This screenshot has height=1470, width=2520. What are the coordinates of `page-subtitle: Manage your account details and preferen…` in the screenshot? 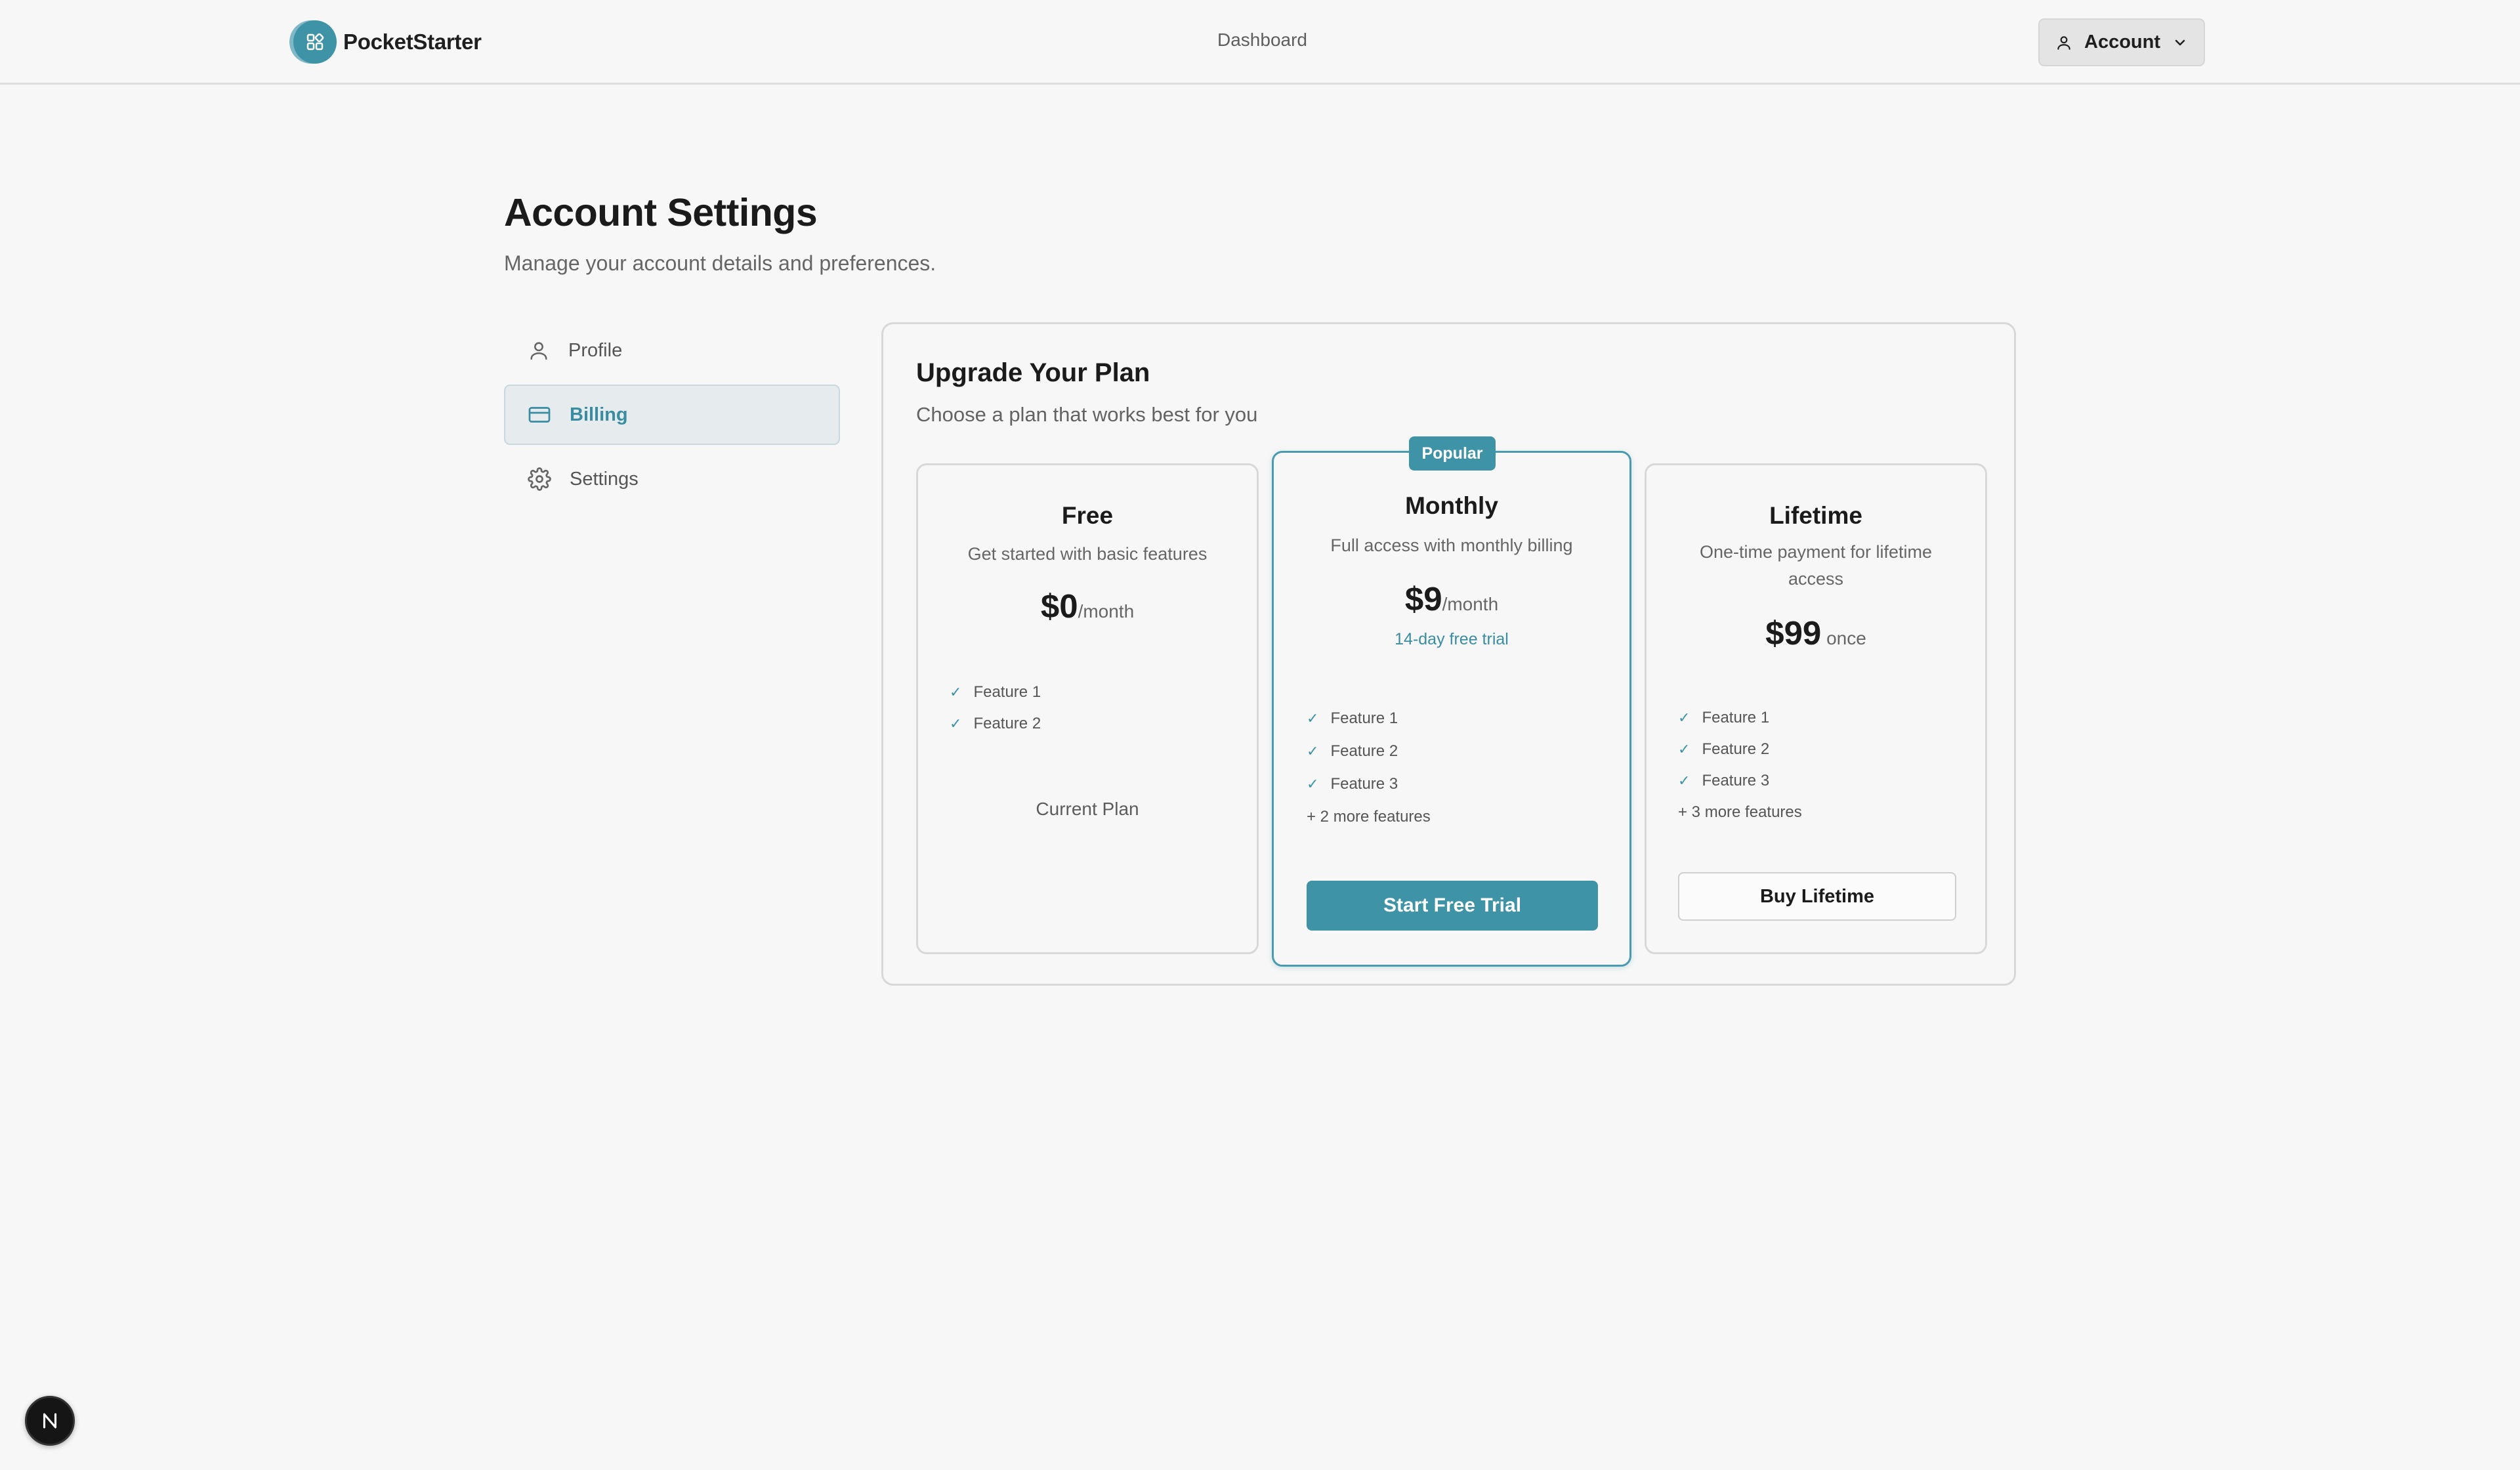 It's located at (720, 263).